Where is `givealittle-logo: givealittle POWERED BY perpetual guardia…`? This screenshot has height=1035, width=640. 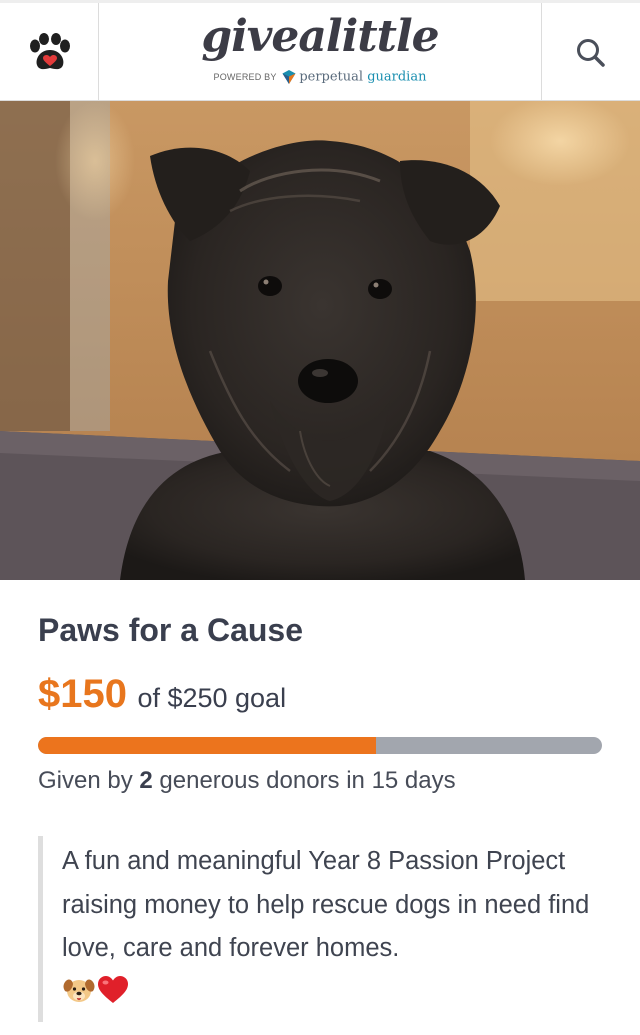 givealittle-logo: givealittle POWERED BY perpetual guardia… is located at coordinates (320, 51).